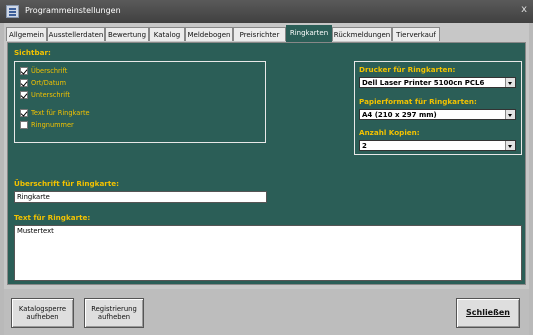 This screenshot has height=335, width=533. What do you see at coordinates (49, 83) in the screenshot?
I see `checkbox-label: Ort/Datum` at bounding box center [49, 83].